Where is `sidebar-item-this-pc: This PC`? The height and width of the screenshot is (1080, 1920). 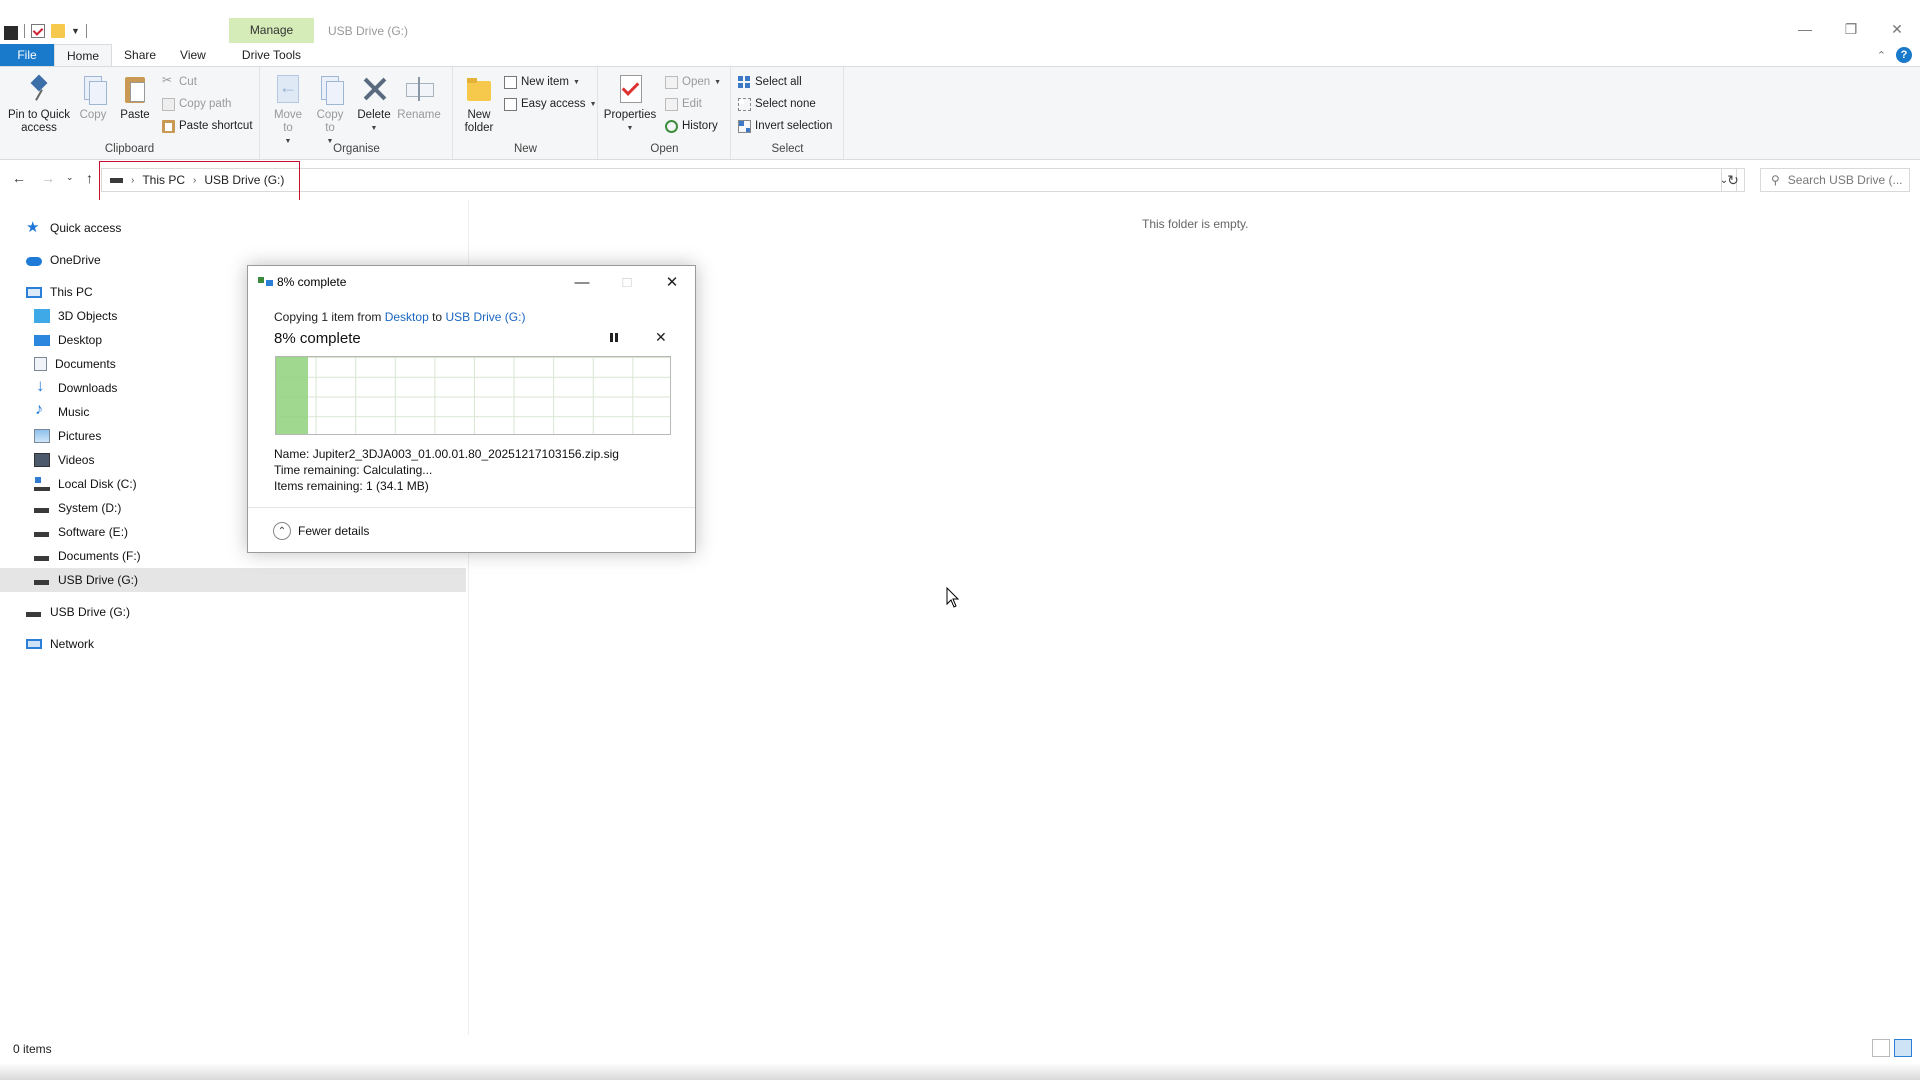 sidebar-item-this-pc: This PC is located at coordinates (59, 292).